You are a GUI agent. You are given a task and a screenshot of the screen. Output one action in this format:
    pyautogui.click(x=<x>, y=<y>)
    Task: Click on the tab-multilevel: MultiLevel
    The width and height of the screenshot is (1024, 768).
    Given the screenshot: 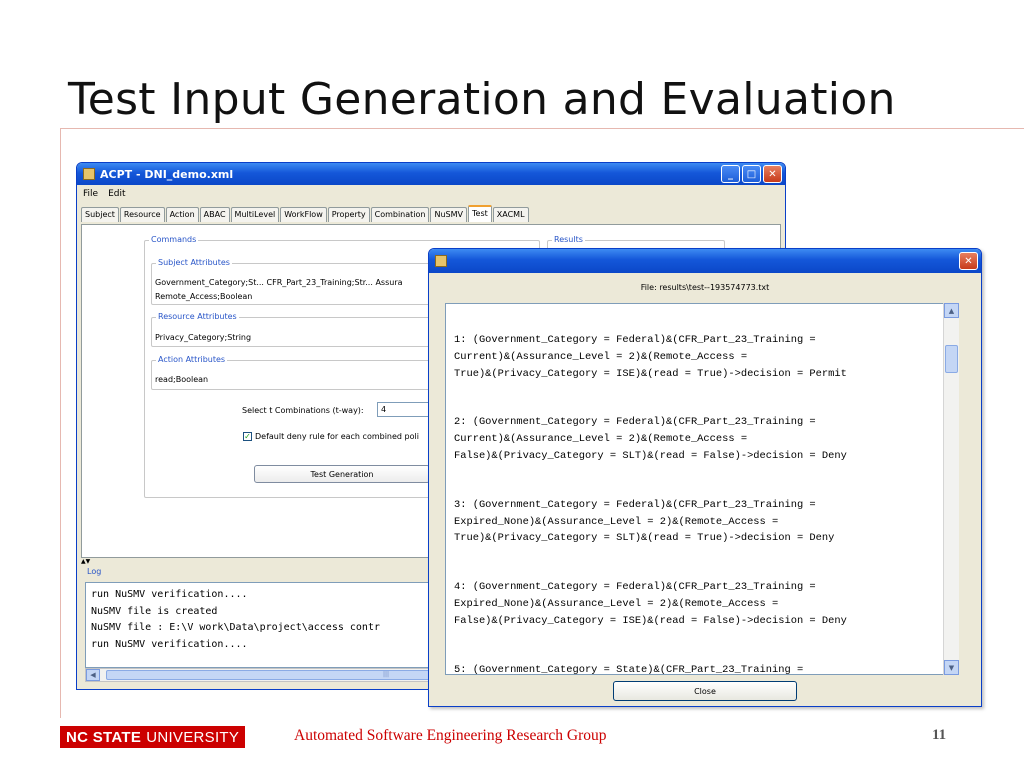 What is the action you would take?
    pyautogui.click(x=255, y=214)
    